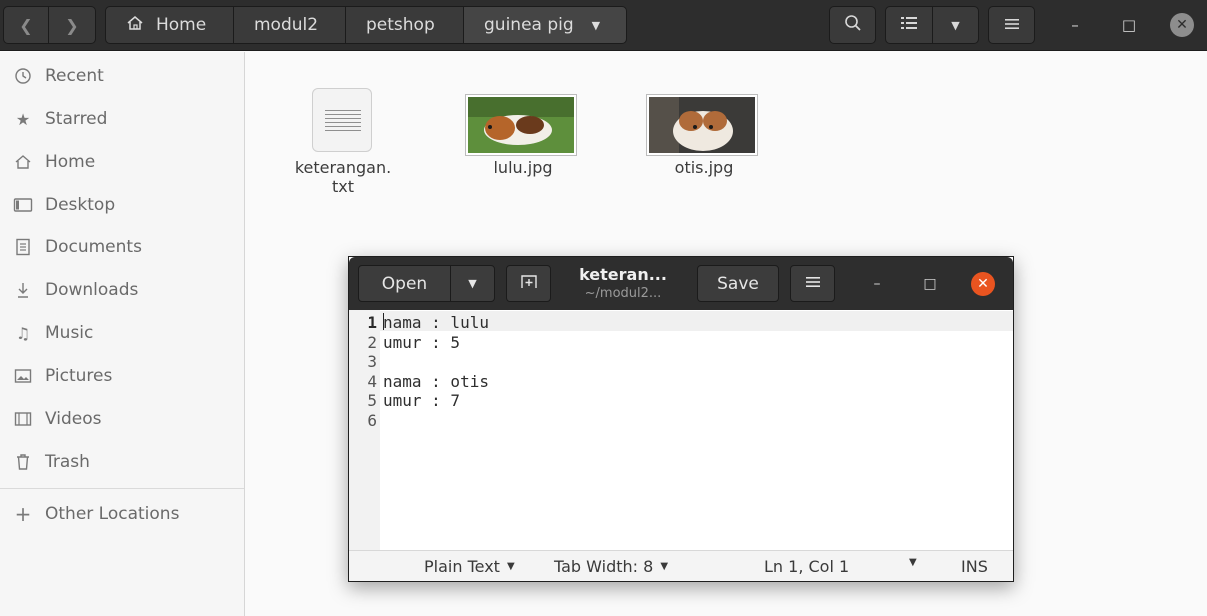  I want to click on sidebar-item-trash: Trash, so click(122, 462).